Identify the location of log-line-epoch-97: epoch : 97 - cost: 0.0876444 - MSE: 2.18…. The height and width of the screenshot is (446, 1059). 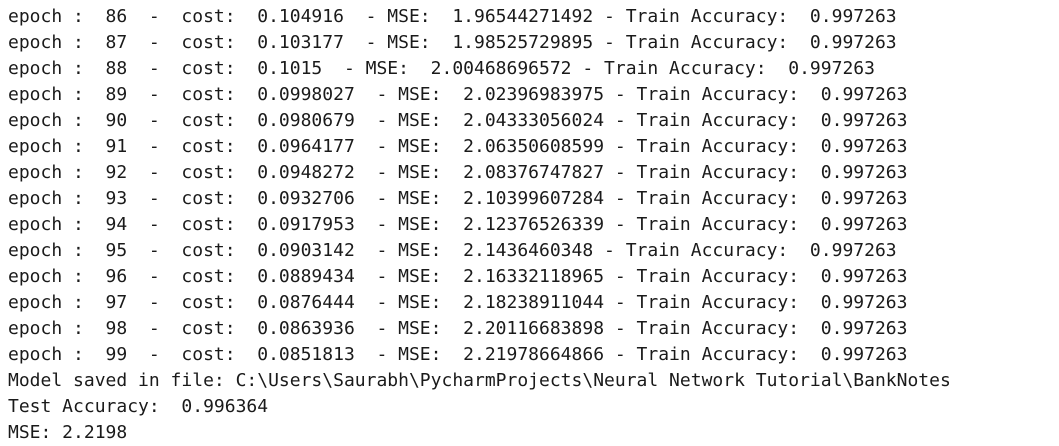
(458, 302).